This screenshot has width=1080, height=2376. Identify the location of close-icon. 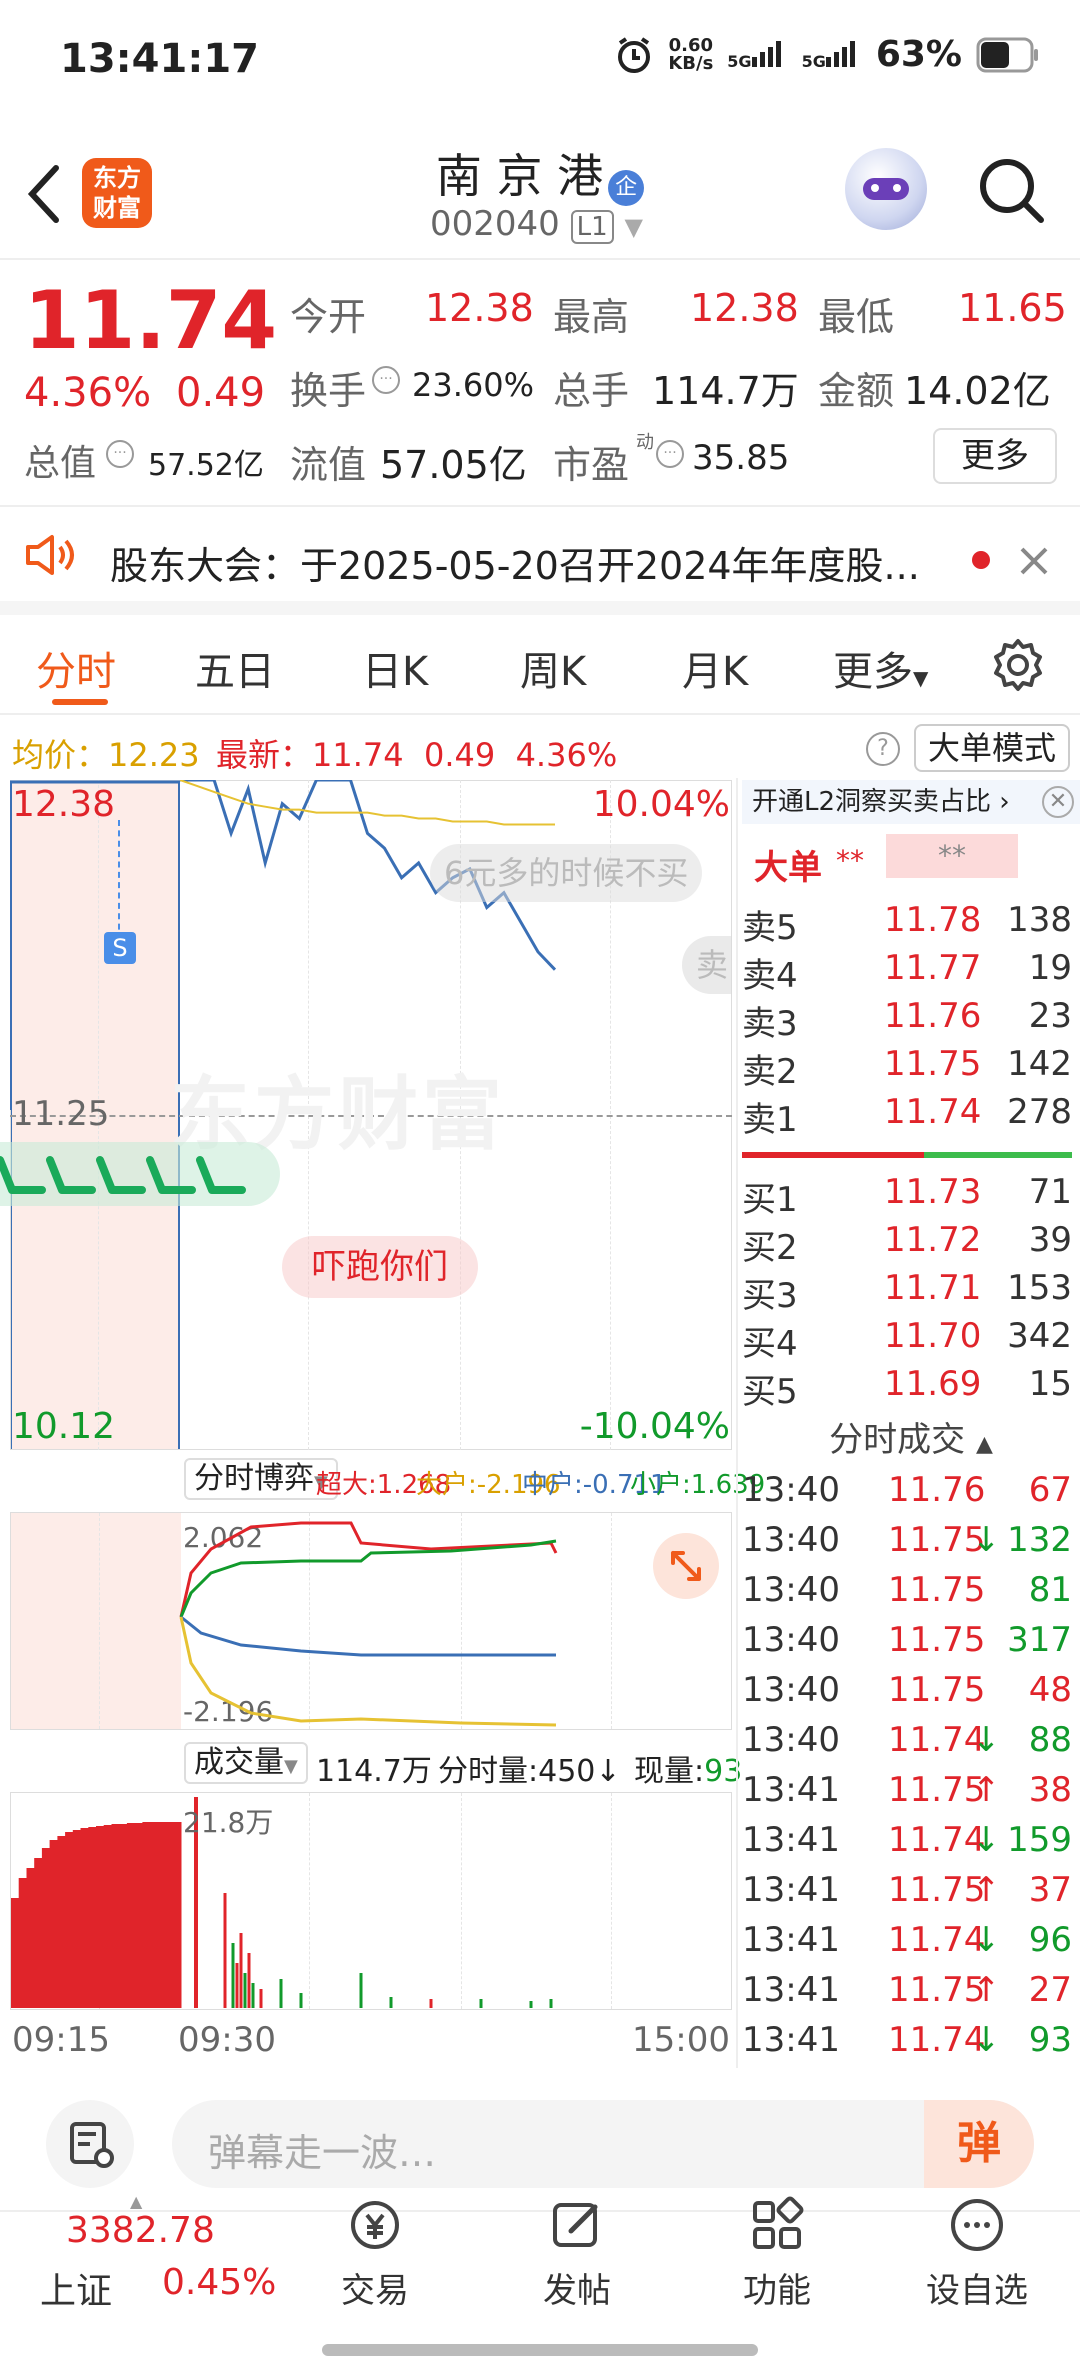
(1034, 561).